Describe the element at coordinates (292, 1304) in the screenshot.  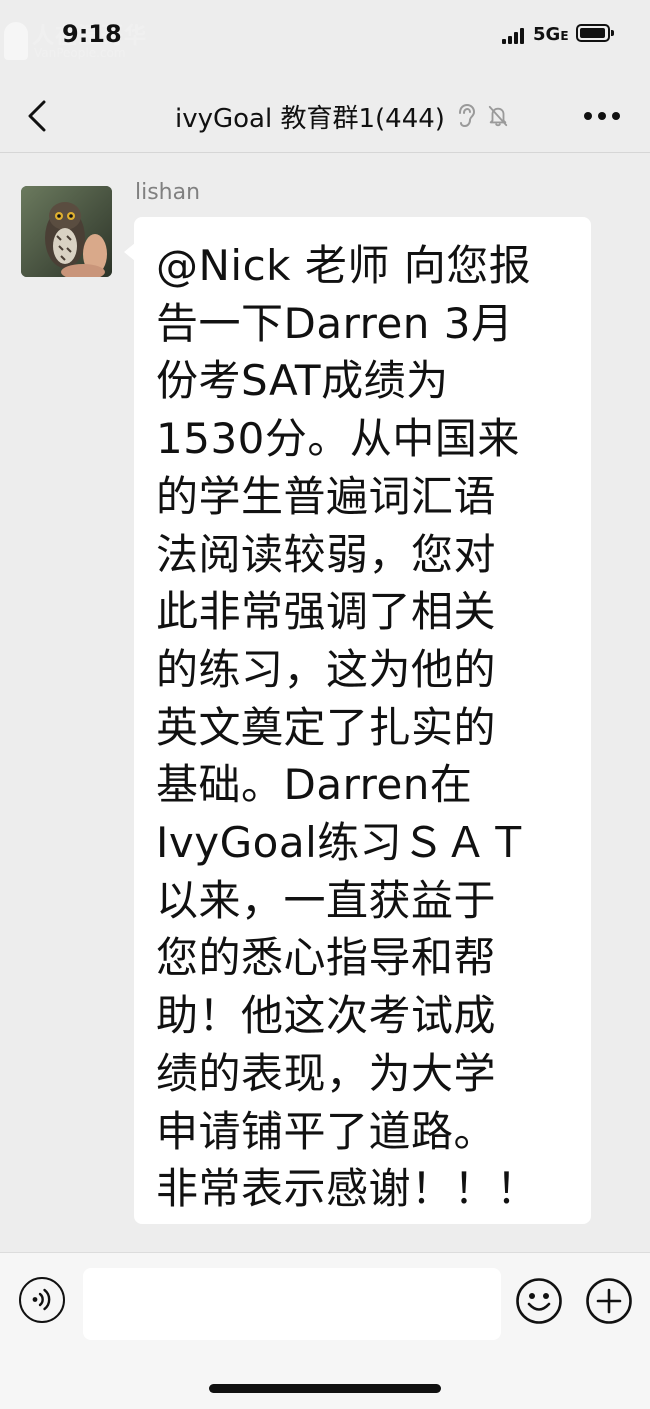
I see `message-input` at that location.